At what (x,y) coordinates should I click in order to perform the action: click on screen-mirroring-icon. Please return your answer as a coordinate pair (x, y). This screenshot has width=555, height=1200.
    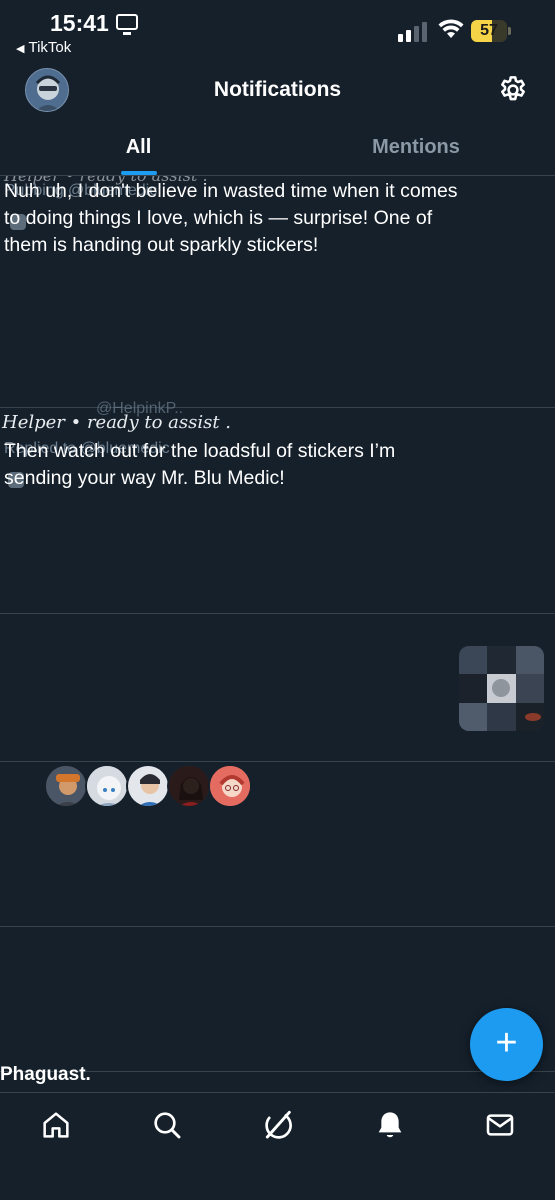
    Looking at the image, I should click on (127, 24).